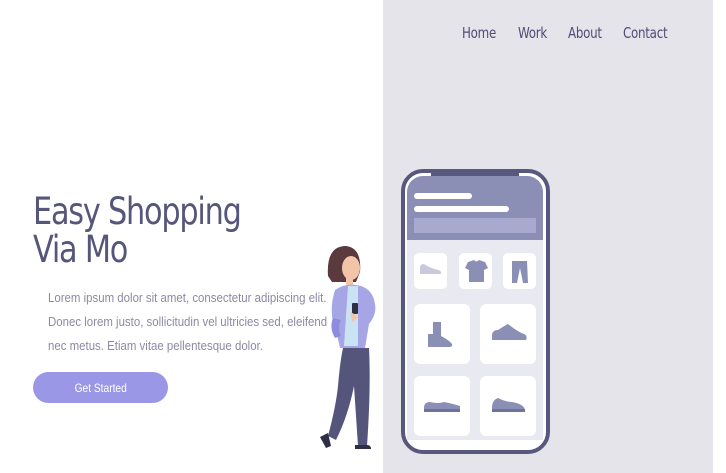  I want to click on get-started-button: Get Started, so click(100, 387).